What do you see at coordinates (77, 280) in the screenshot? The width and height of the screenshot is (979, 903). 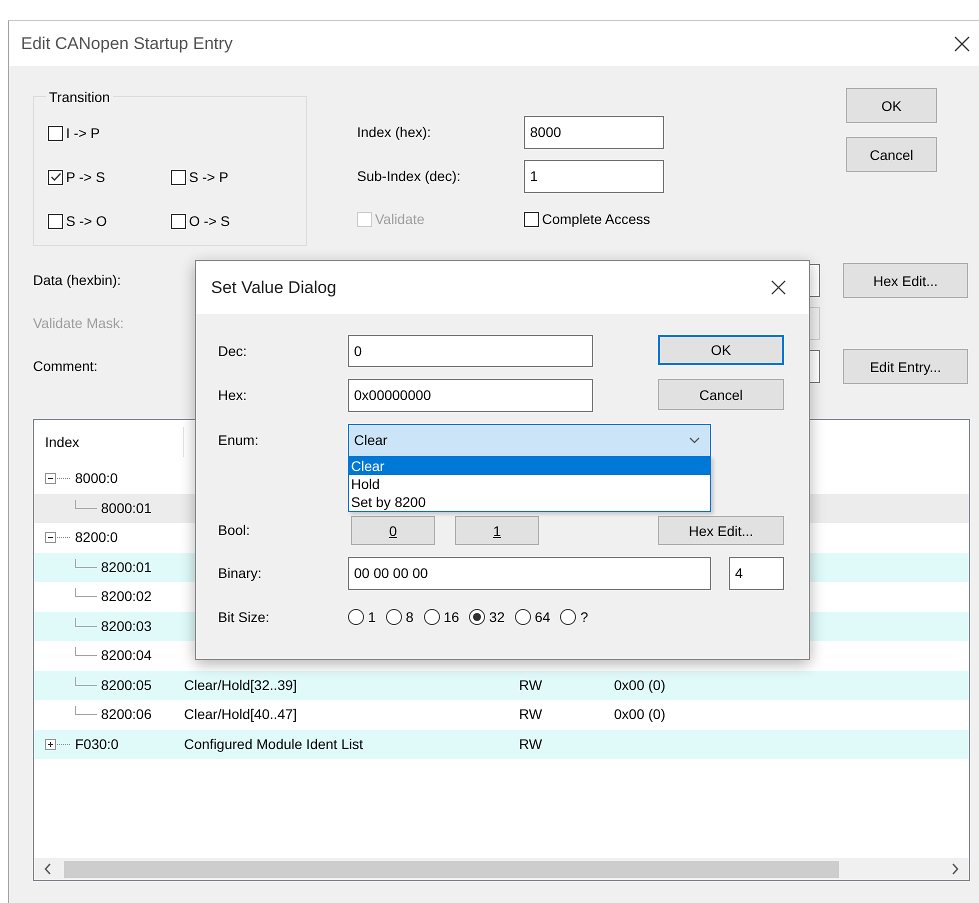 I see `field-label: Data (hexbin):` at bounding box center [77, 280].